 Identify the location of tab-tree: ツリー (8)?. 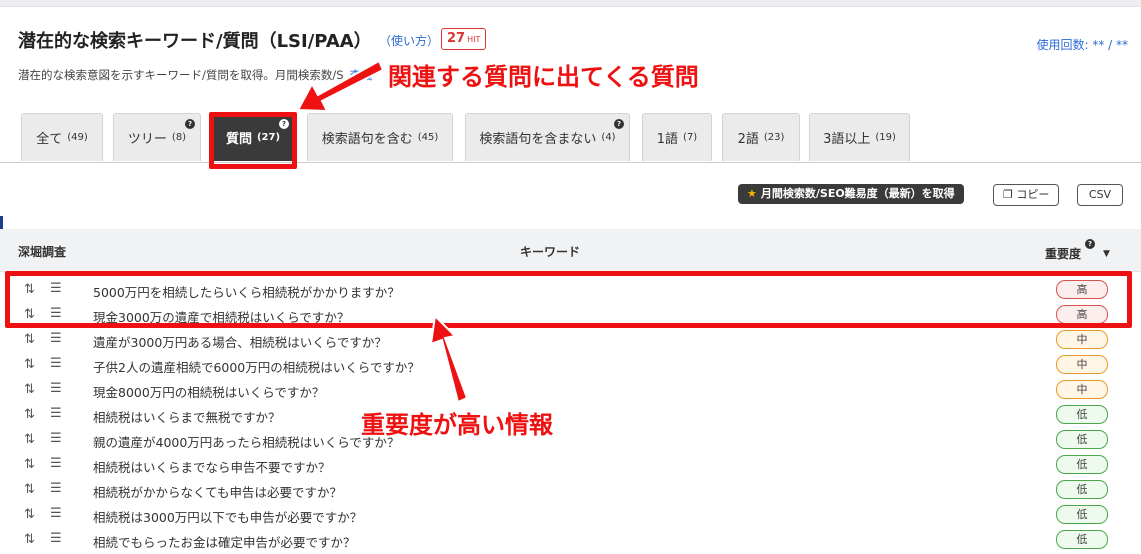
(157, 137).